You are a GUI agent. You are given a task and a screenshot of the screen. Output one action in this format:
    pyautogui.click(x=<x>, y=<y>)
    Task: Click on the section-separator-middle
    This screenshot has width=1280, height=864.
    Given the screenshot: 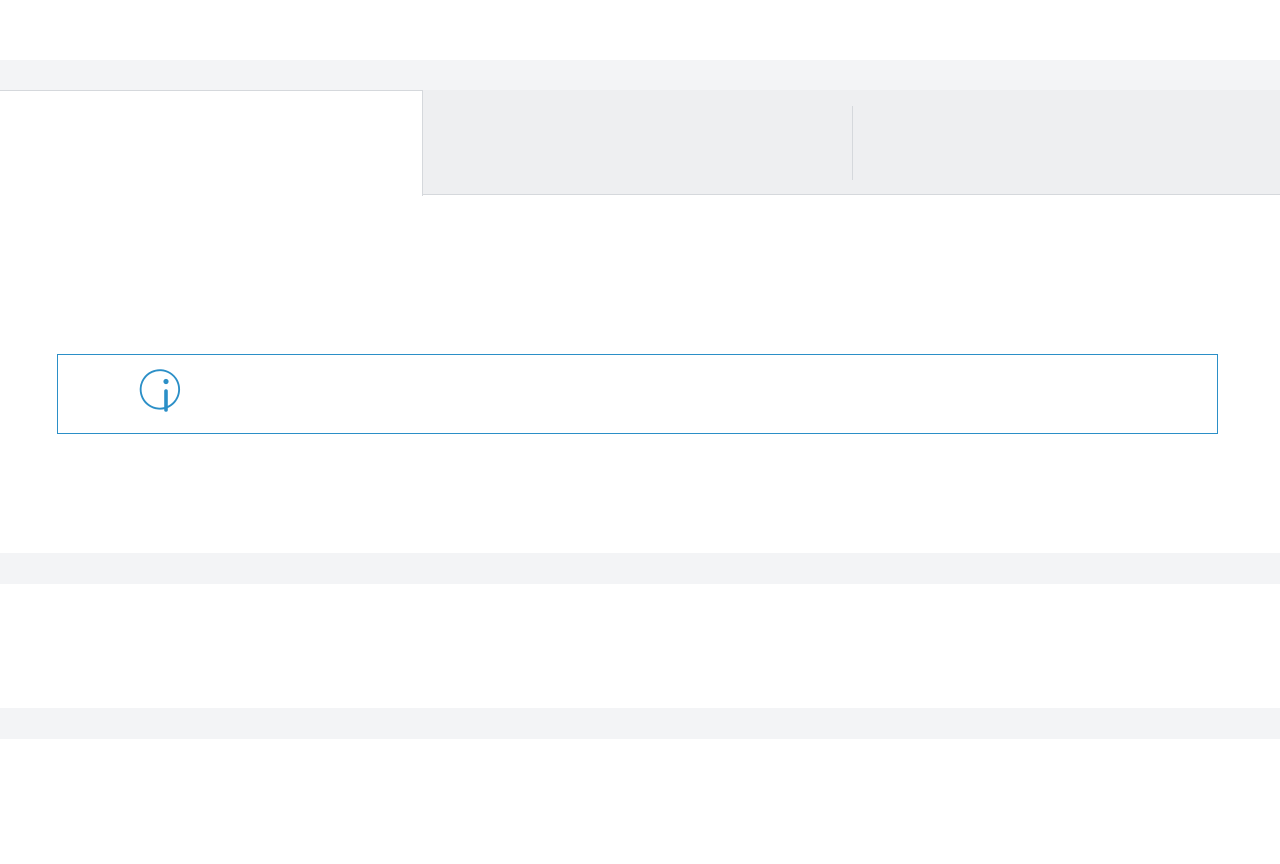 What is the action you would take?
    pyautogui.click(x=640, y=568)
    